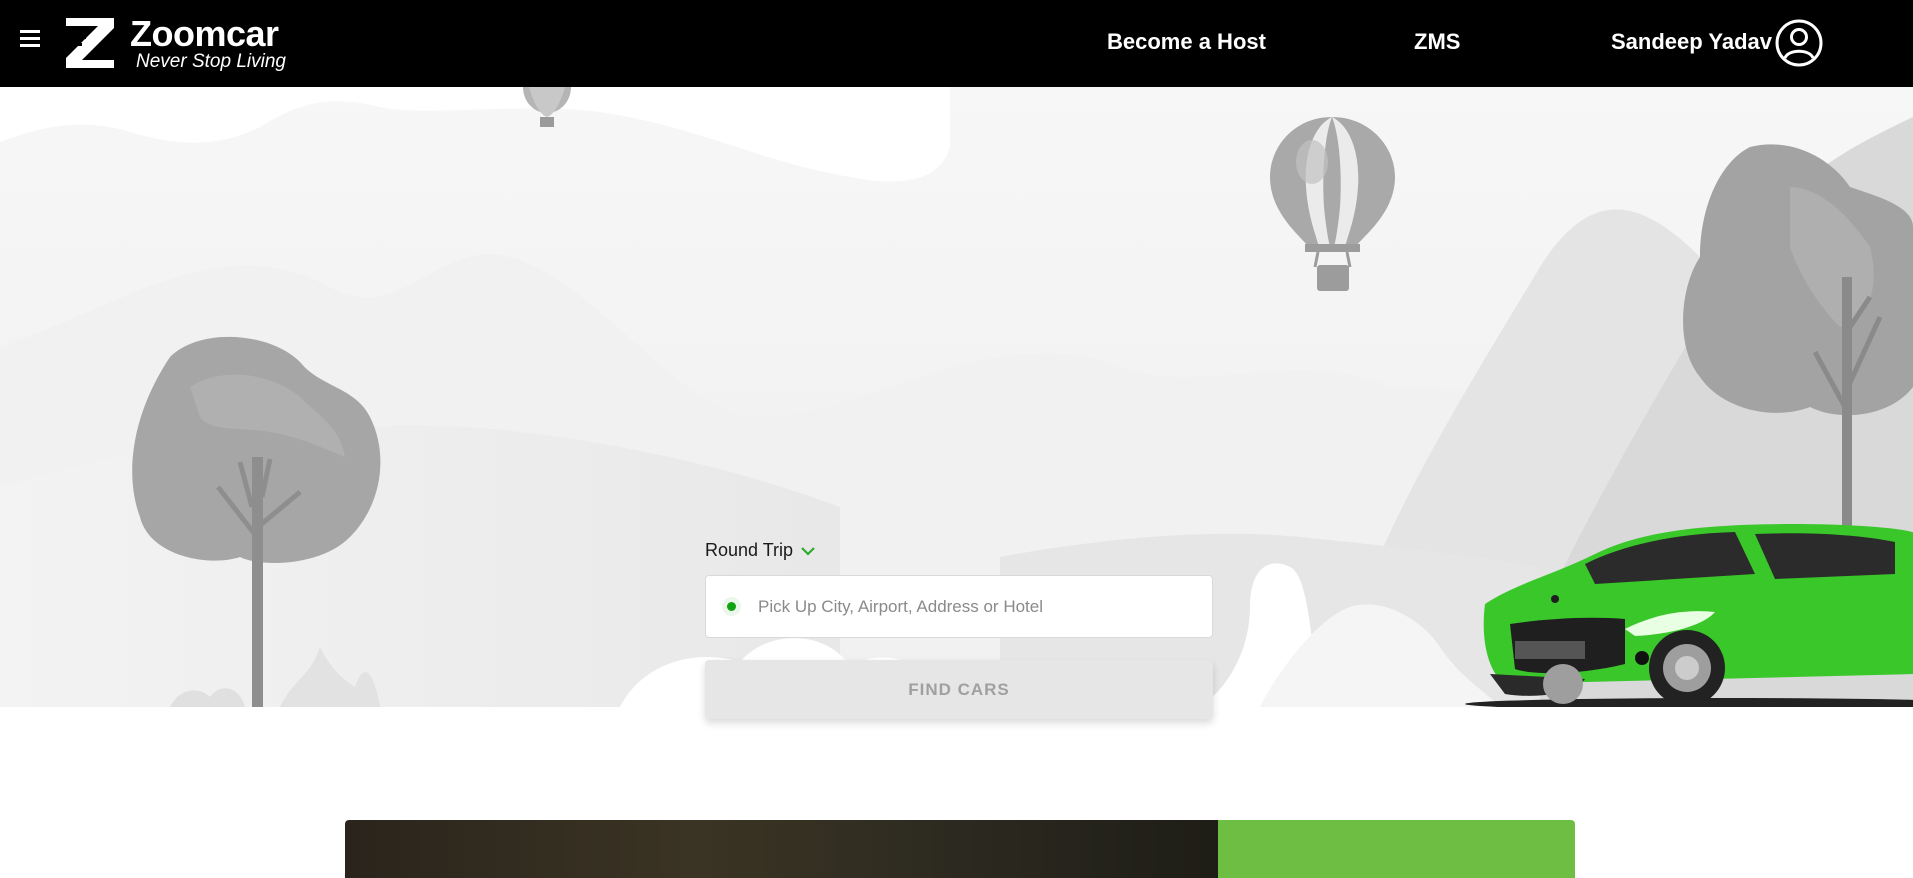 The height and width of the screenshot is (878, 1913). I want to click on chevron-down-icon, so click(808, 551).